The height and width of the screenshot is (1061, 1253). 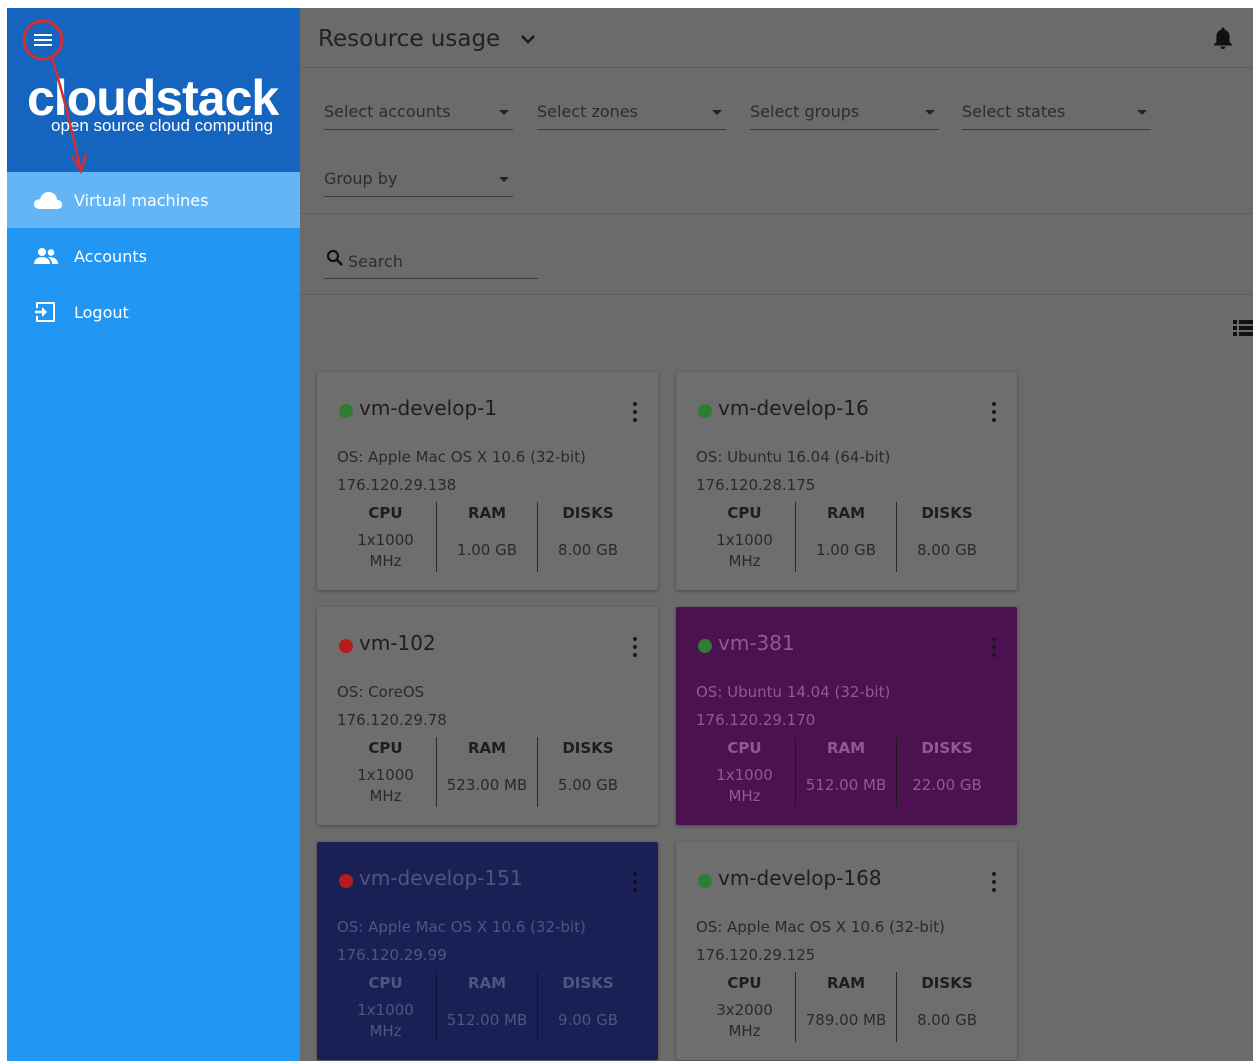 I want to click on ram-stat: RAM 1.00 GB, so click(x=486, y=537).